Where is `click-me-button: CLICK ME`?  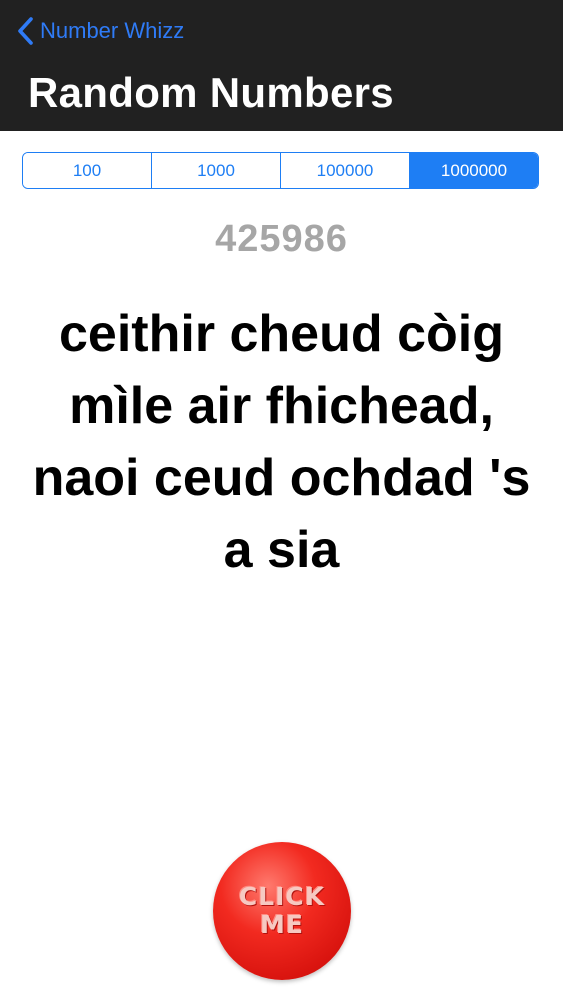
click-me-button: CLICK ME is located at coordinates (282, 911).